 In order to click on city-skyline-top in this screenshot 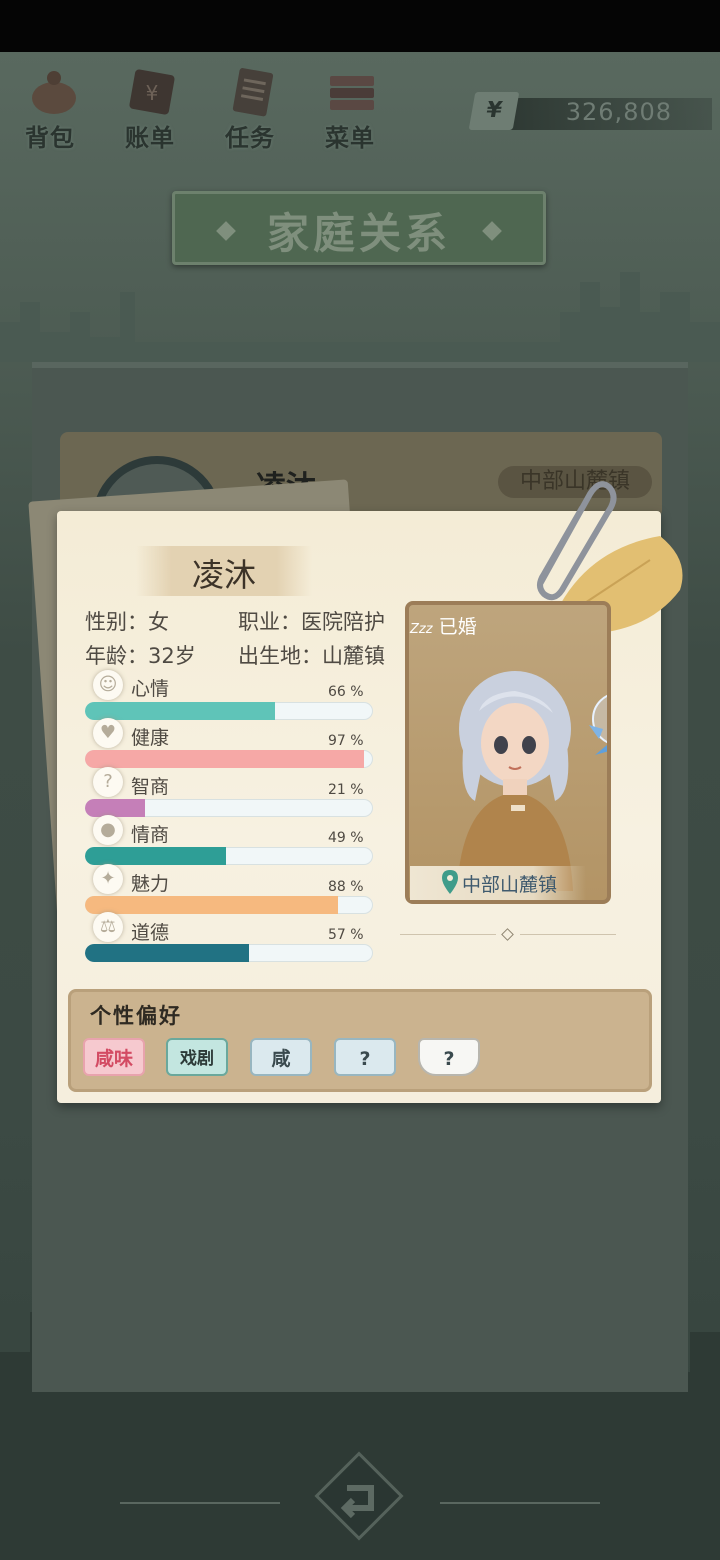, I will do `click(360, 317)`.